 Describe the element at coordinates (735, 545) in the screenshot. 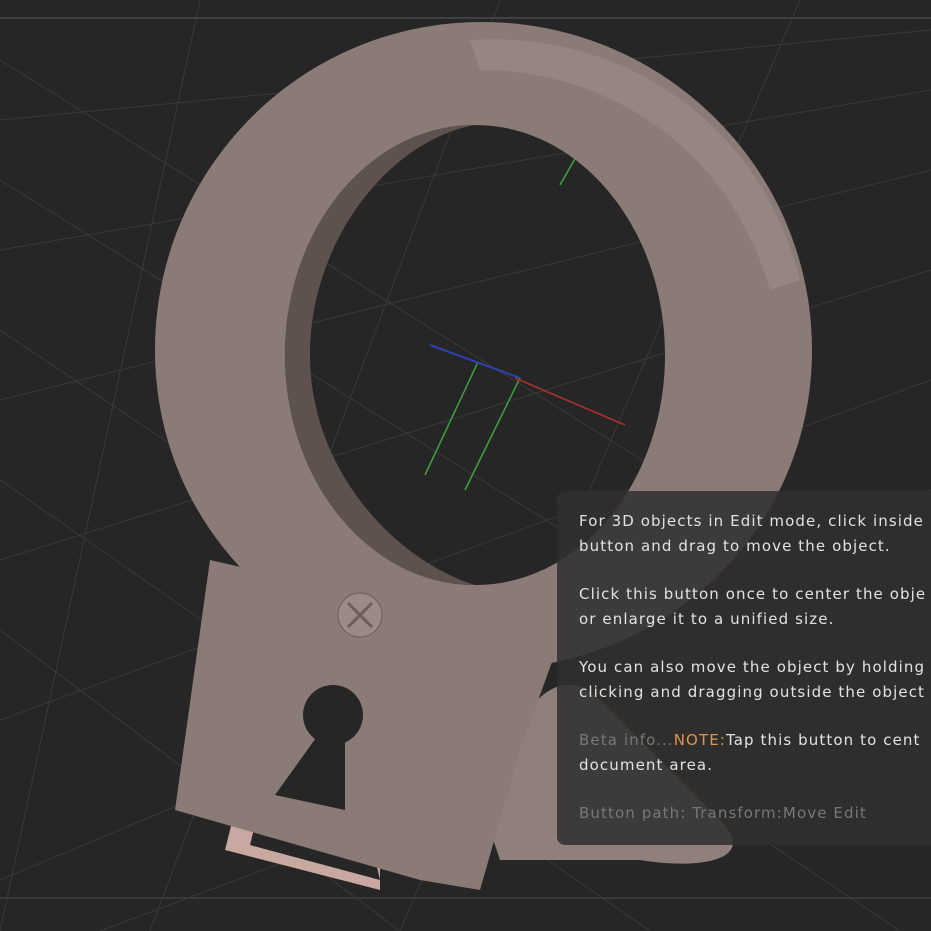

I see `tooltip-text: button and drag to move the object.` at that location.